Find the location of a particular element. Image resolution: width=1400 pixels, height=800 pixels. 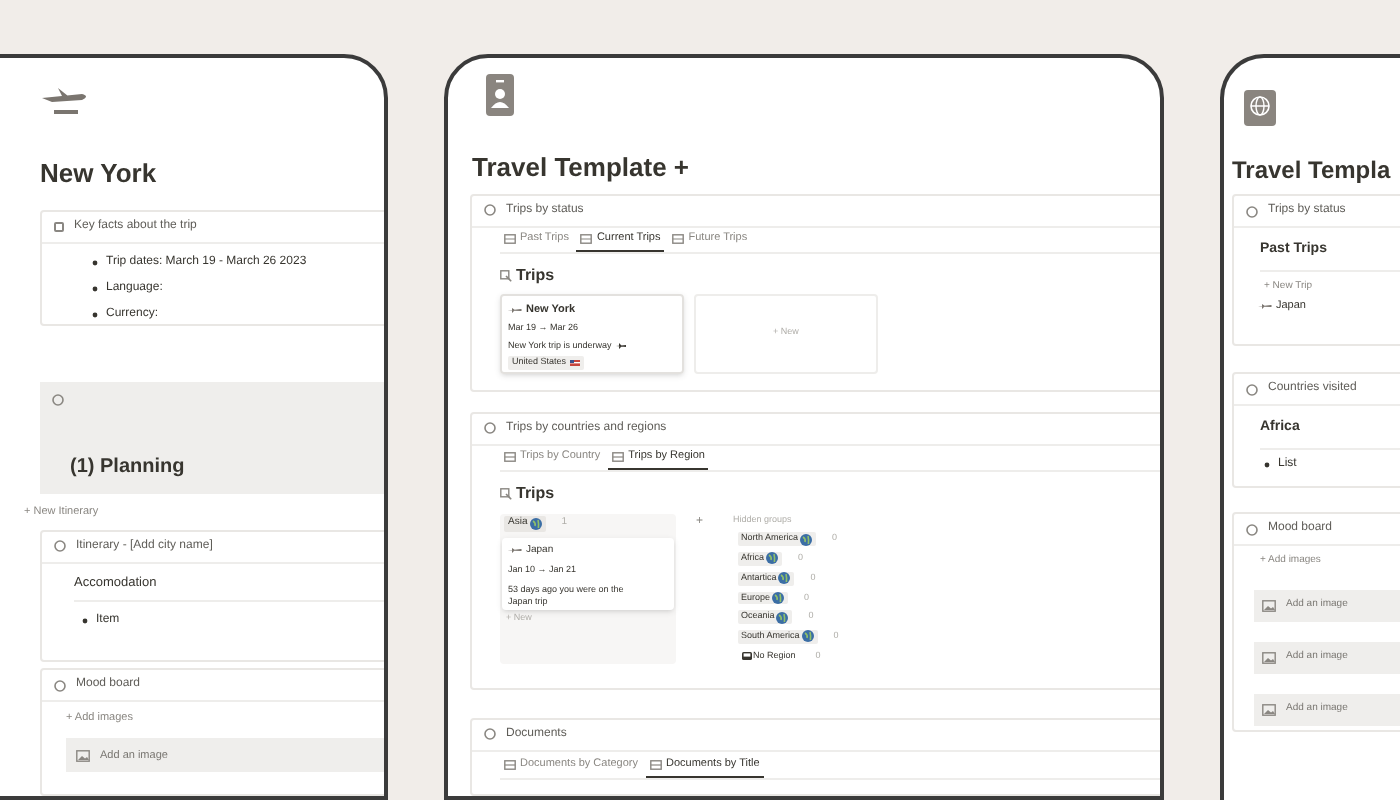

page-title: New York is located at coordinates (99, 174).